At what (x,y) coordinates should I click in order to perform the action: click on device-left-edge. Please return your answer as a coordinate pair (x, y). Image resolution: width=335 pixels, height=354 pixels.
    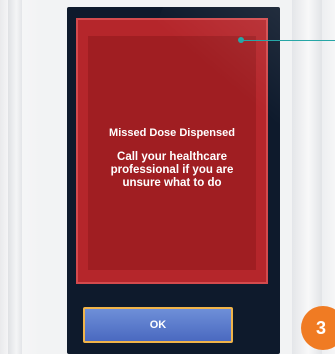
    Looking at the image, I should click on (15, 177).